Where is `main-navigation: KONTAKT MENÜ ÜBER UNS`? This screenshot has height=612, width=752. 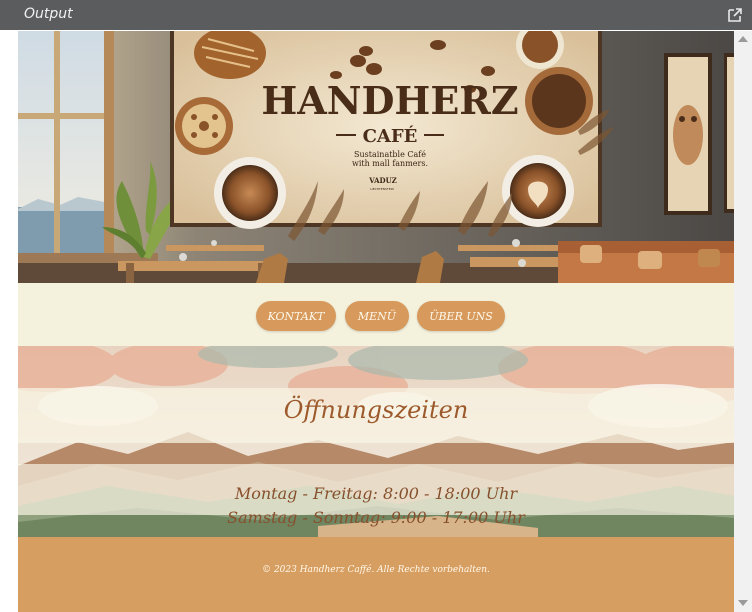 main-navigation: KONTAKT MENÜ ÜBER UNS is located at coordinates (376, 314).